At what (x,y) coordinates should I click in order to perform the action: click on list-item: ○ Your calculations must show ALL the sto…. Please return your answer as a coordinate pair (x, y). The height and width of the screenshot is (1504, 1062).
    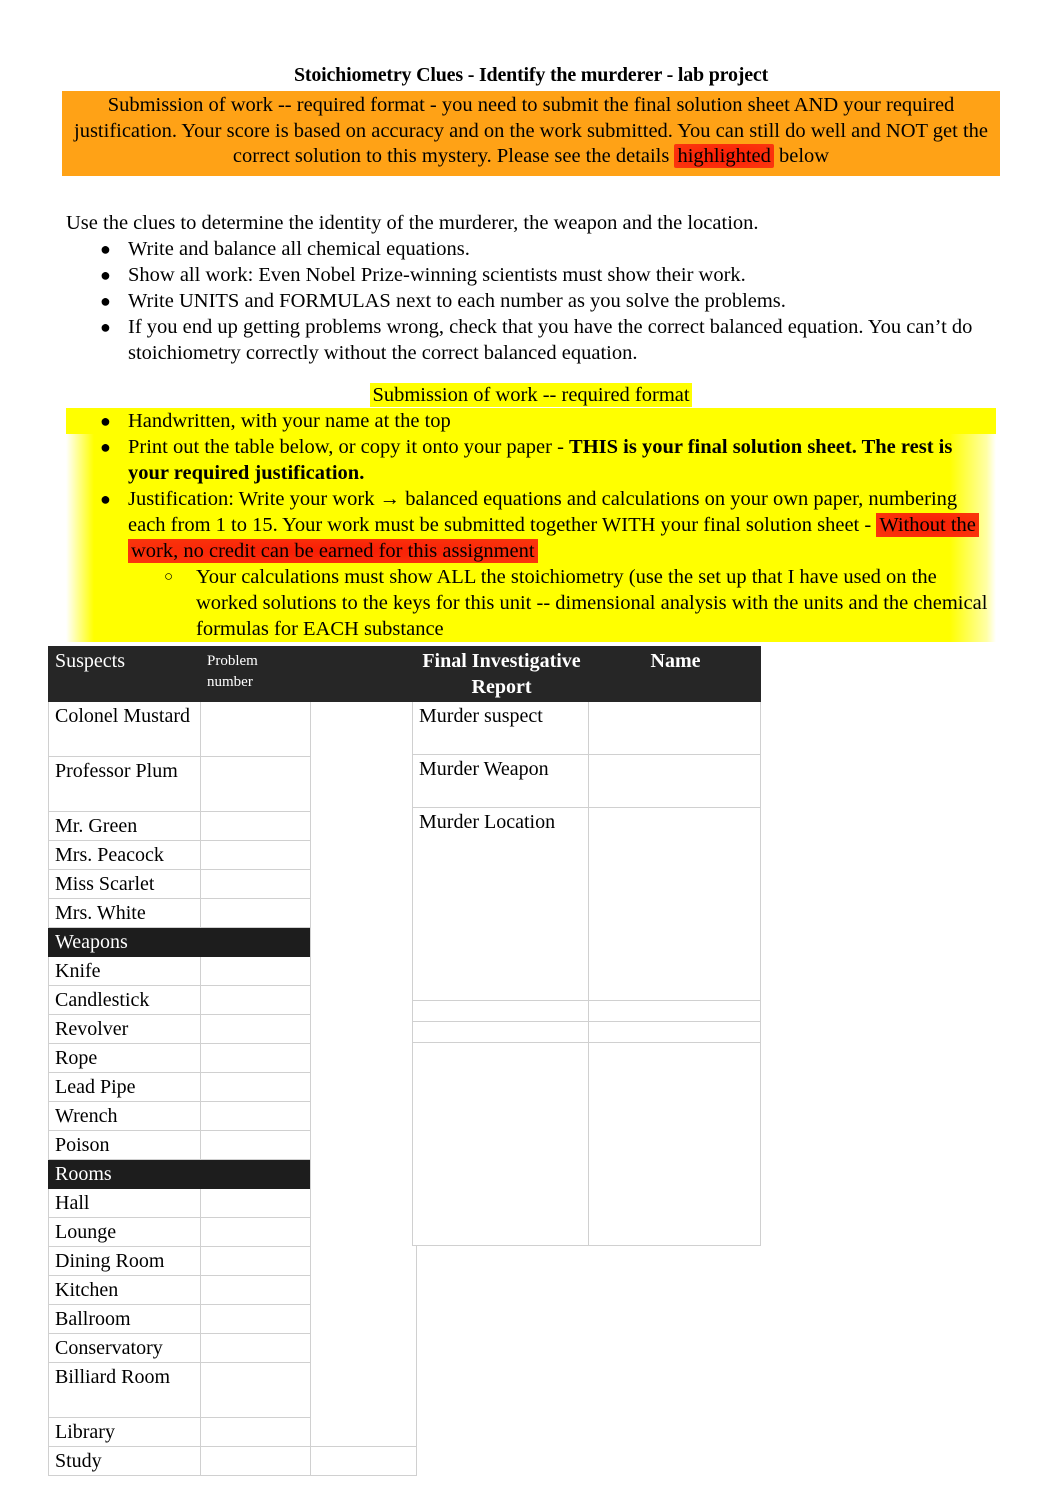
    Looking at the image, I should click on (531, 602).